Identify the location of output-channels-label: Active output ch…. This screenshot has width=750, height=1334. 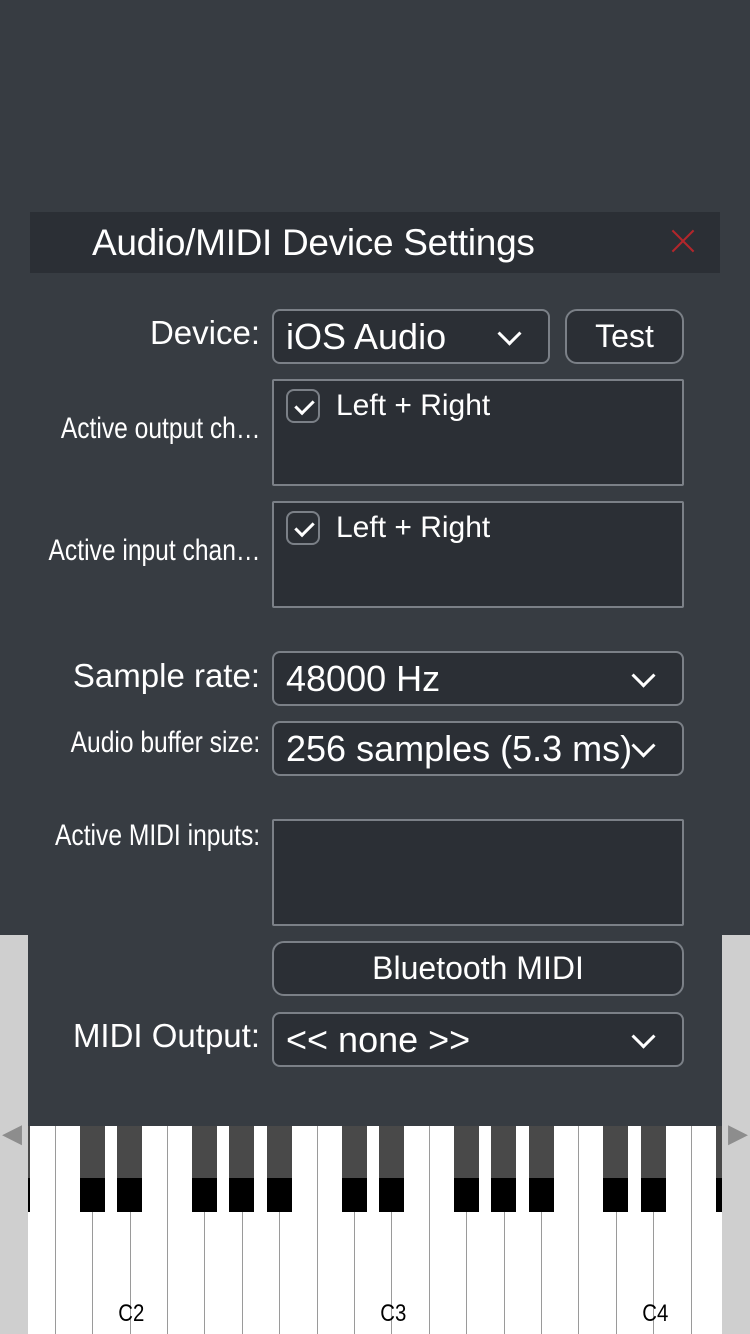
(160, 428).